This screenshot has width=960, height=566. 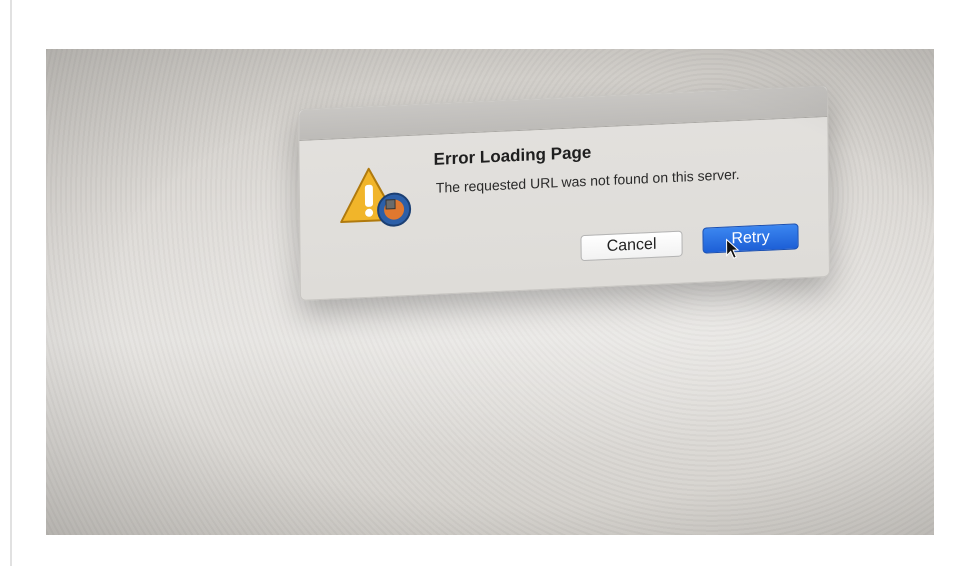 I want to click on mouse-pointer-icon, so click(x=733, y=248).